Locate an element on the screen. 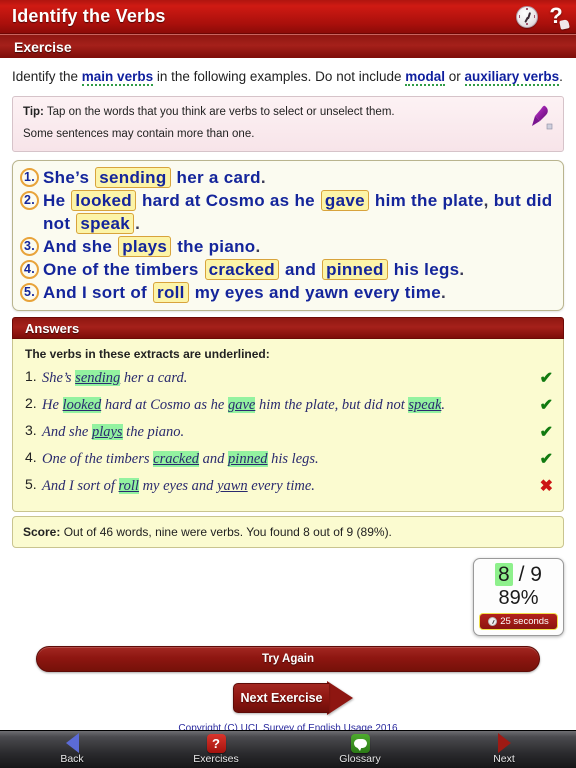 This screenshot has height=768, width=576. exercise-sentence-text: She’s sending her a card. is located at coordinates (298, 177).